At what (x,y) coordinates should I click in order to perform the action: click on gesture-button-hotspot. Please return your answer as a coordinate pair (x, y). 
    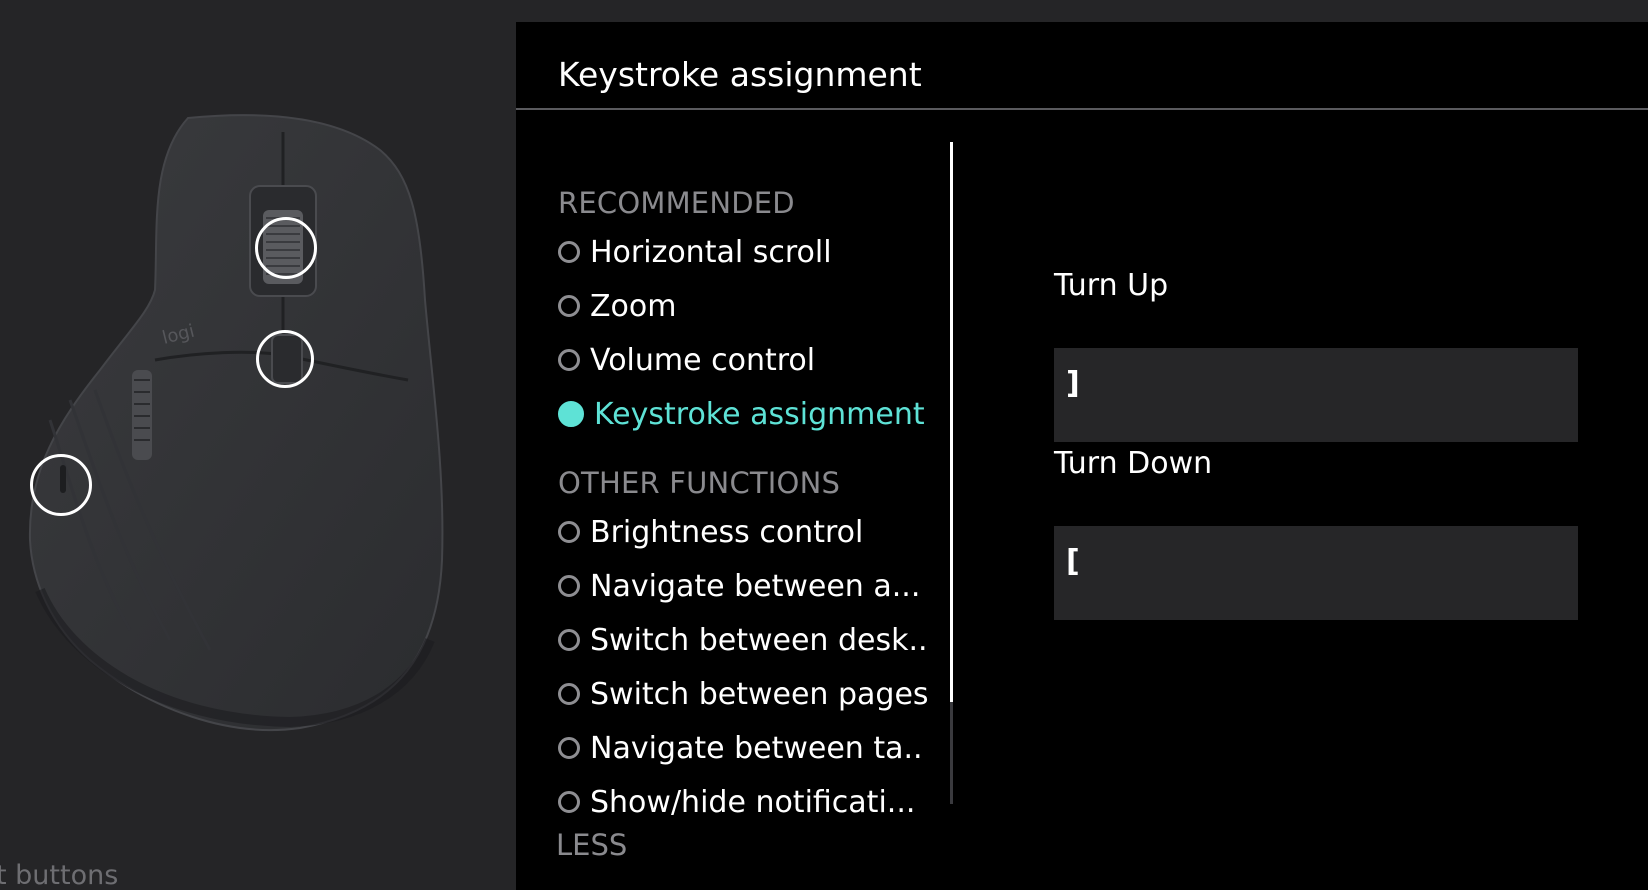
    Looking at the image, I should click on (61, 485).